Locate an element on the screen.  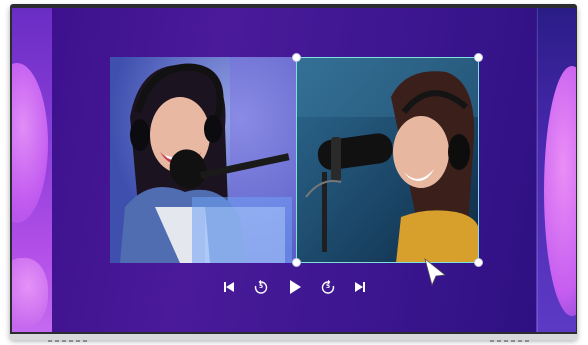
previous-button is located at coordinates (229, 287).